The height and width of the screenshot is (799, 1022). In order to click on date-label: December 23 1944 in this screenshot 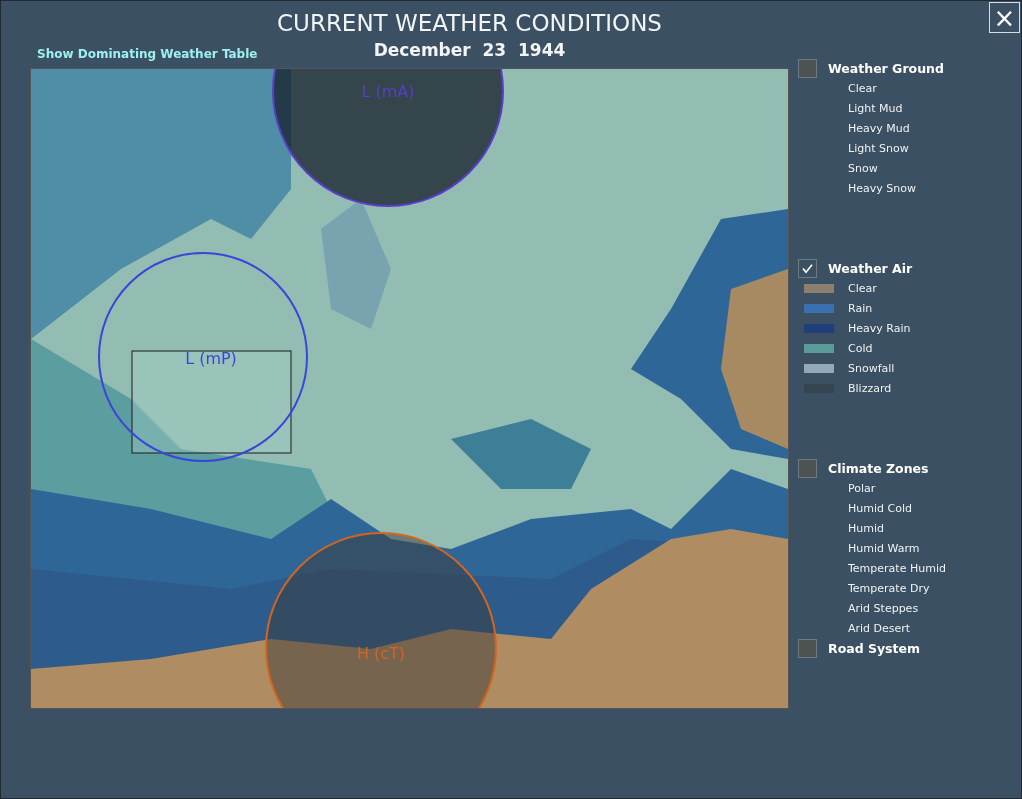, I will do `click(469, 50)`.